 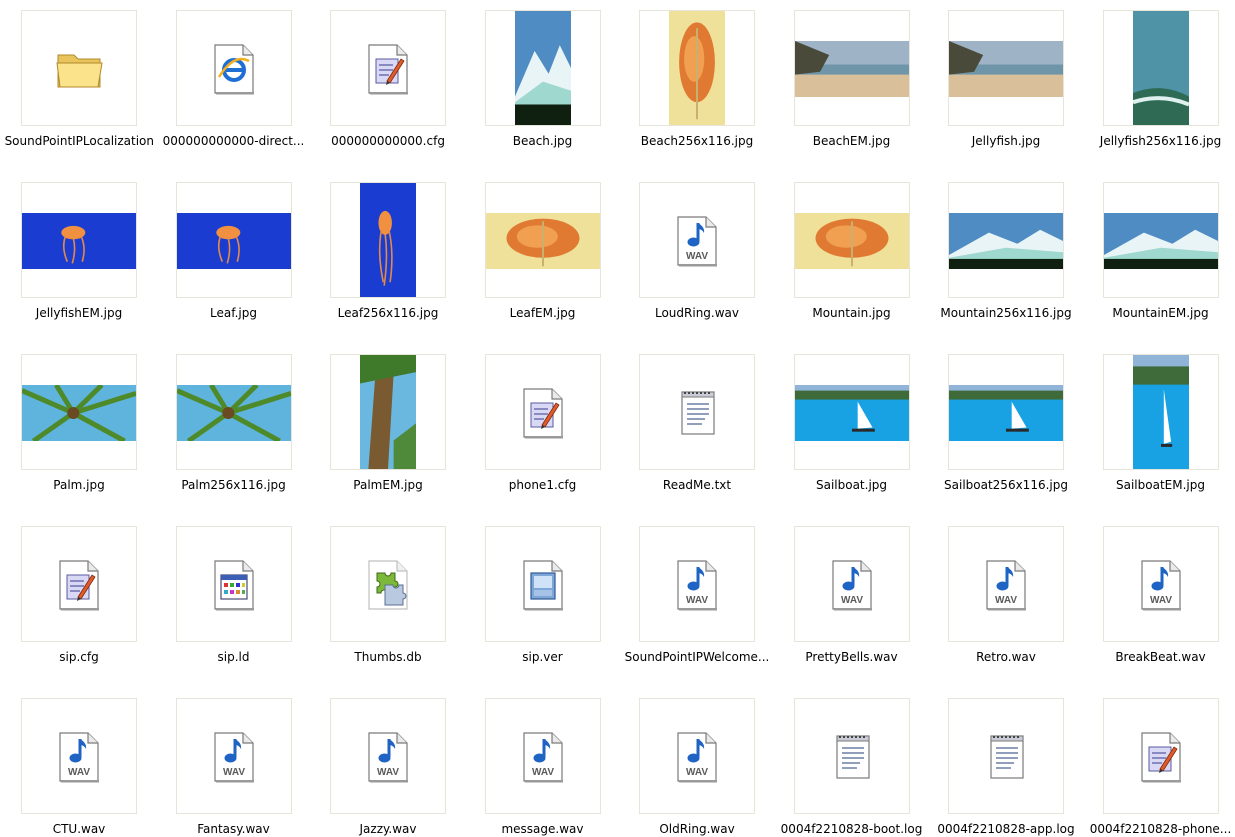 What do you see at coordinates (233, 829) in the screenshot?
I see `file-name-label: Fantasy.wav` at bounding box center [233, 829].